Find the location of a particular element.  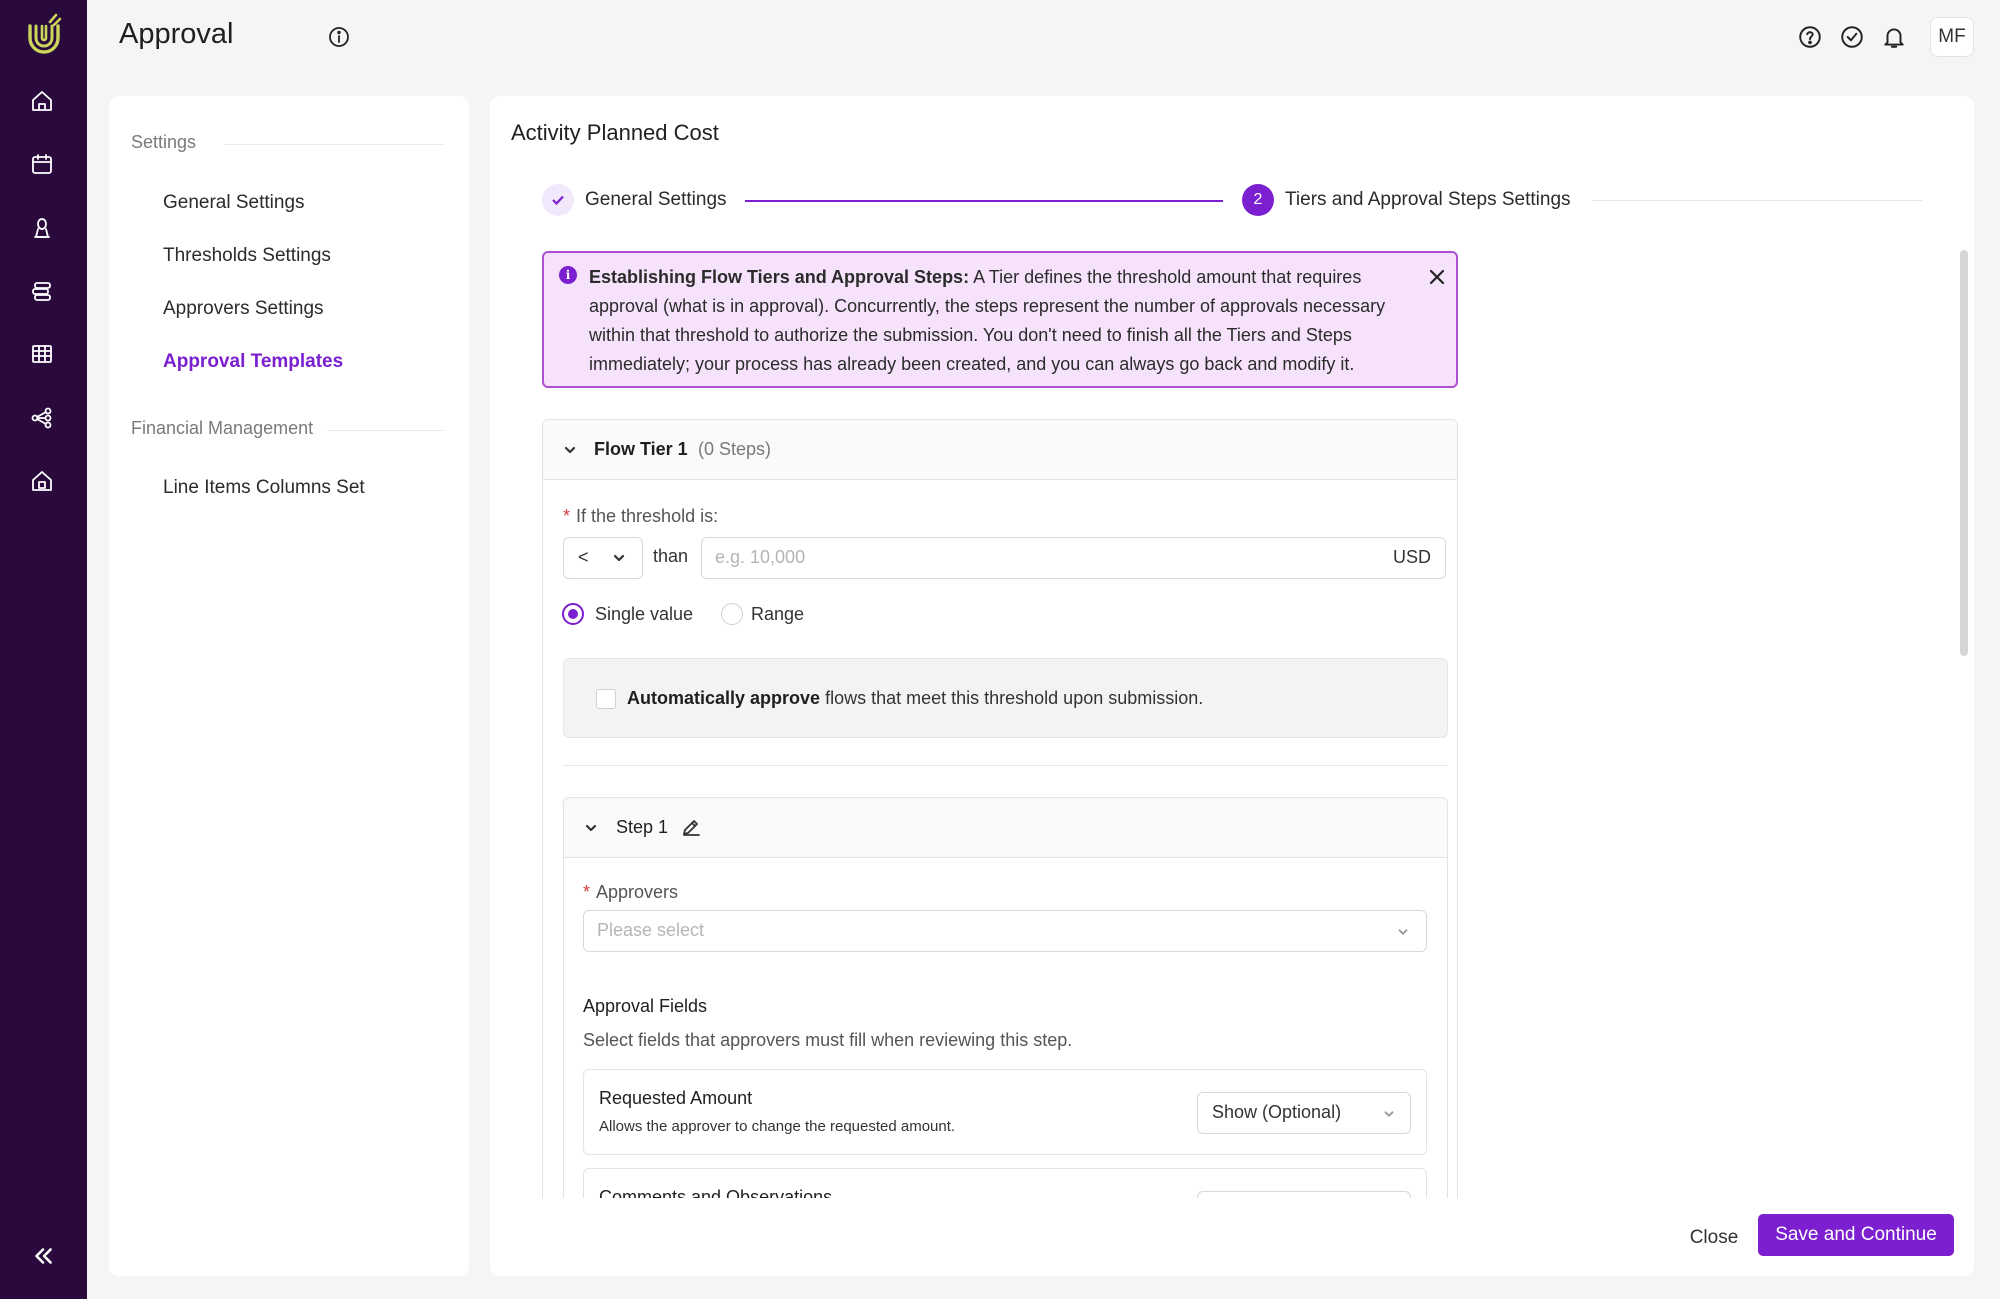

section-title: Activity Planned Cost is located at coordinates (615, 132).